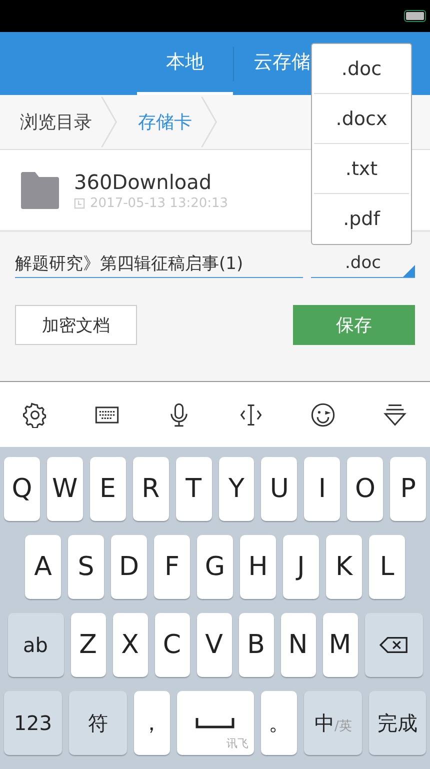 This screenshot has height=769, width=430. What do you see at coordinates (279, 723) in the screenshot?
I see `key: 。` at bounding box center [279, 723].